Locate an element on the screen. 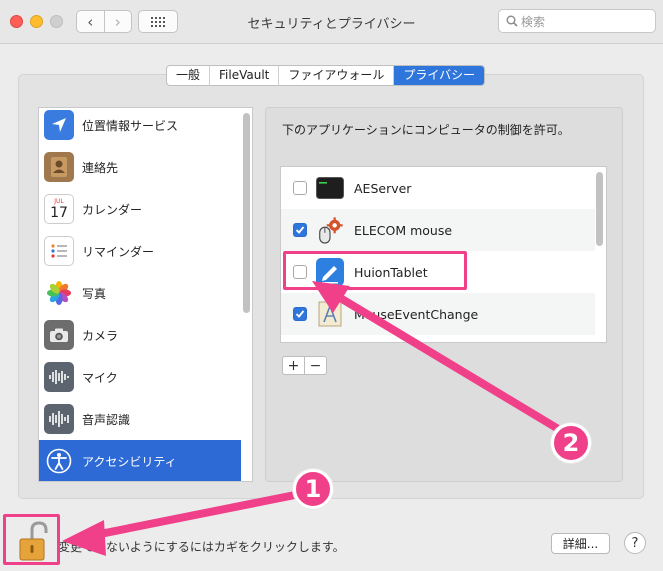 The height and width of the screenshot is (571, 663). reminders-list-icon is located at coordinates (59, 251).